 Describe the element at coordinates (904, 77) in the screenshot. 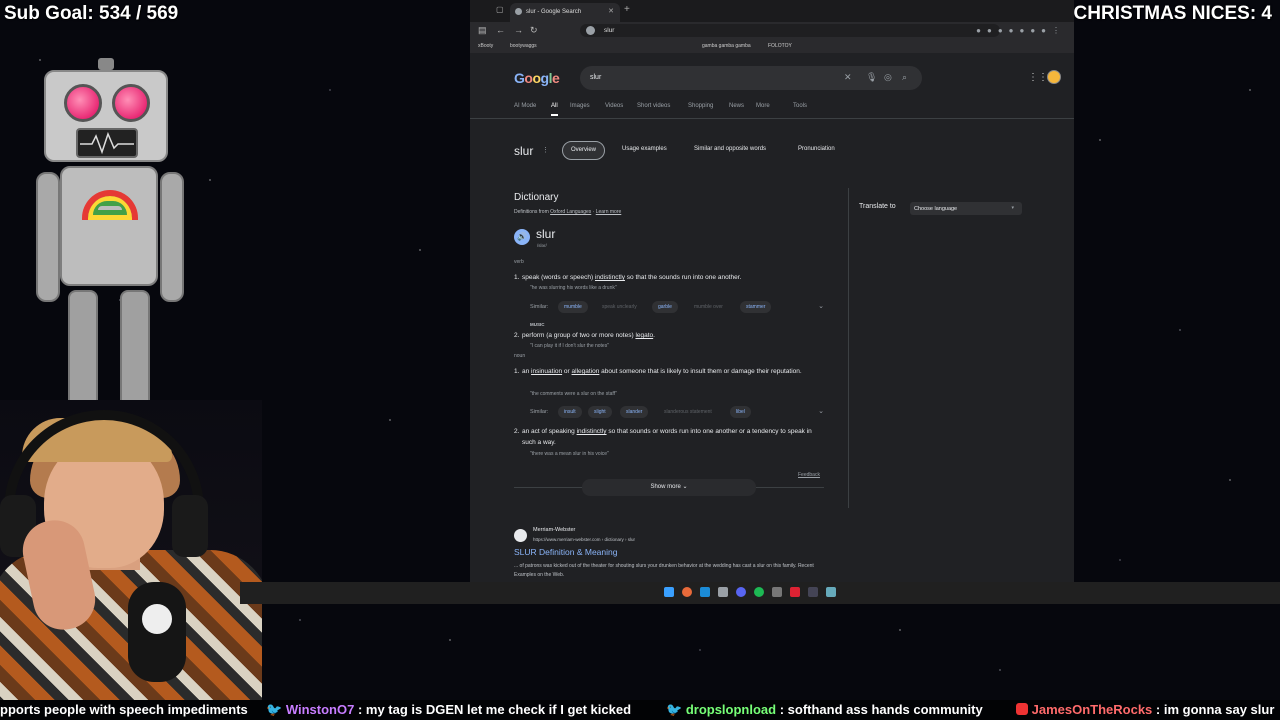

I see `search-icon: ⌕` at that location.